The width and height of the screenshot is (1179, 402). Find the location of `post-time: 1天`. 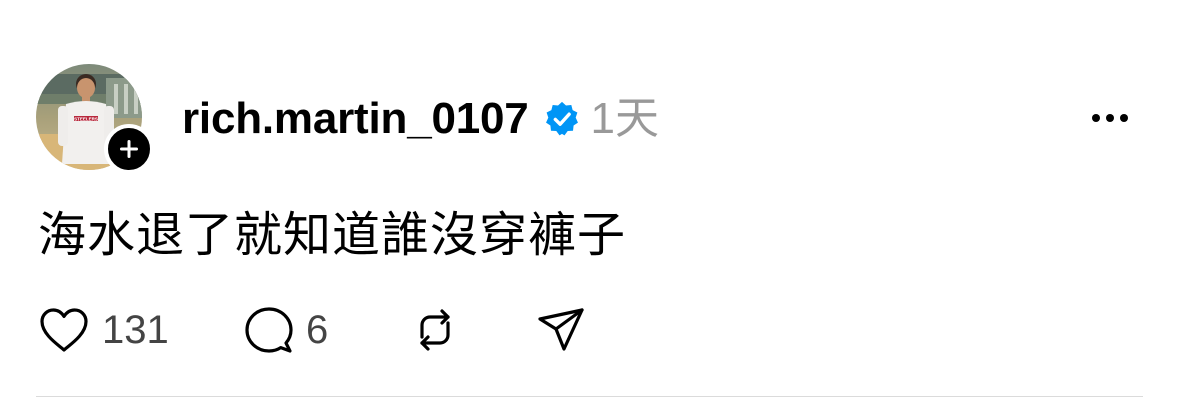

post-time: 1天 is located at coordinates (625, 118).